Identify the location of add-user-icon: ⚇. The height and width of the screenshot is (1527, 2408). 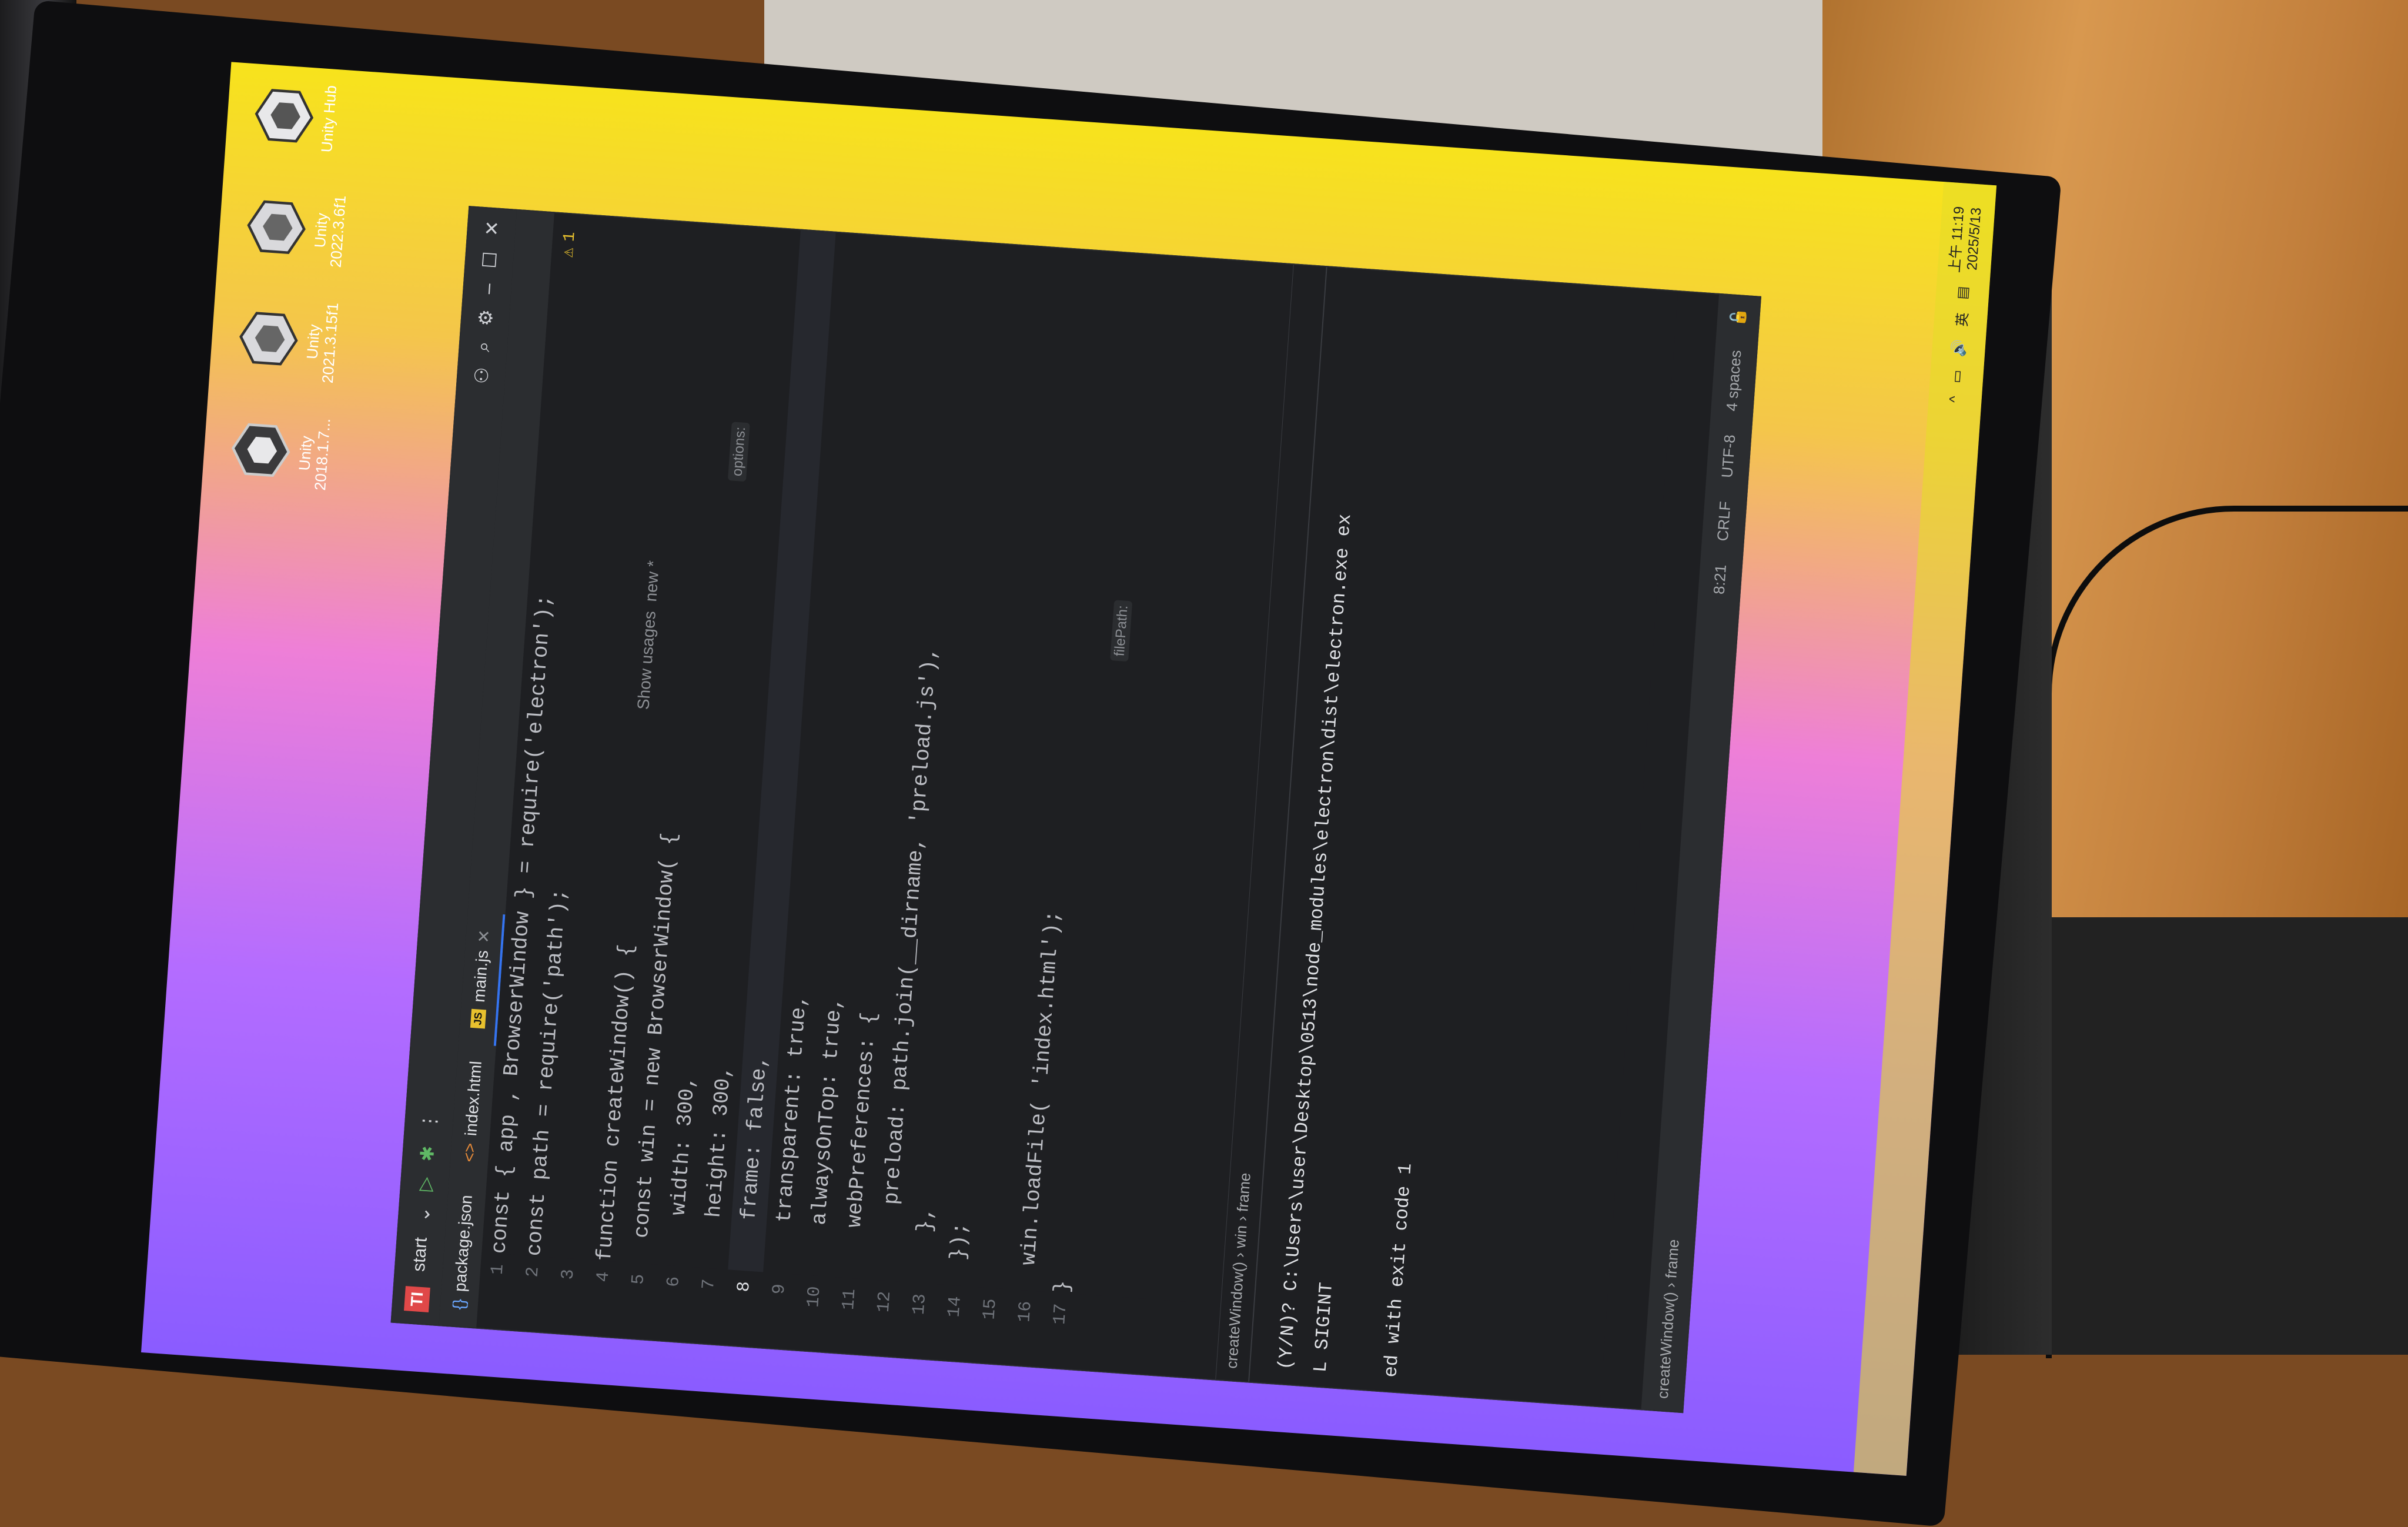
(481, 376).